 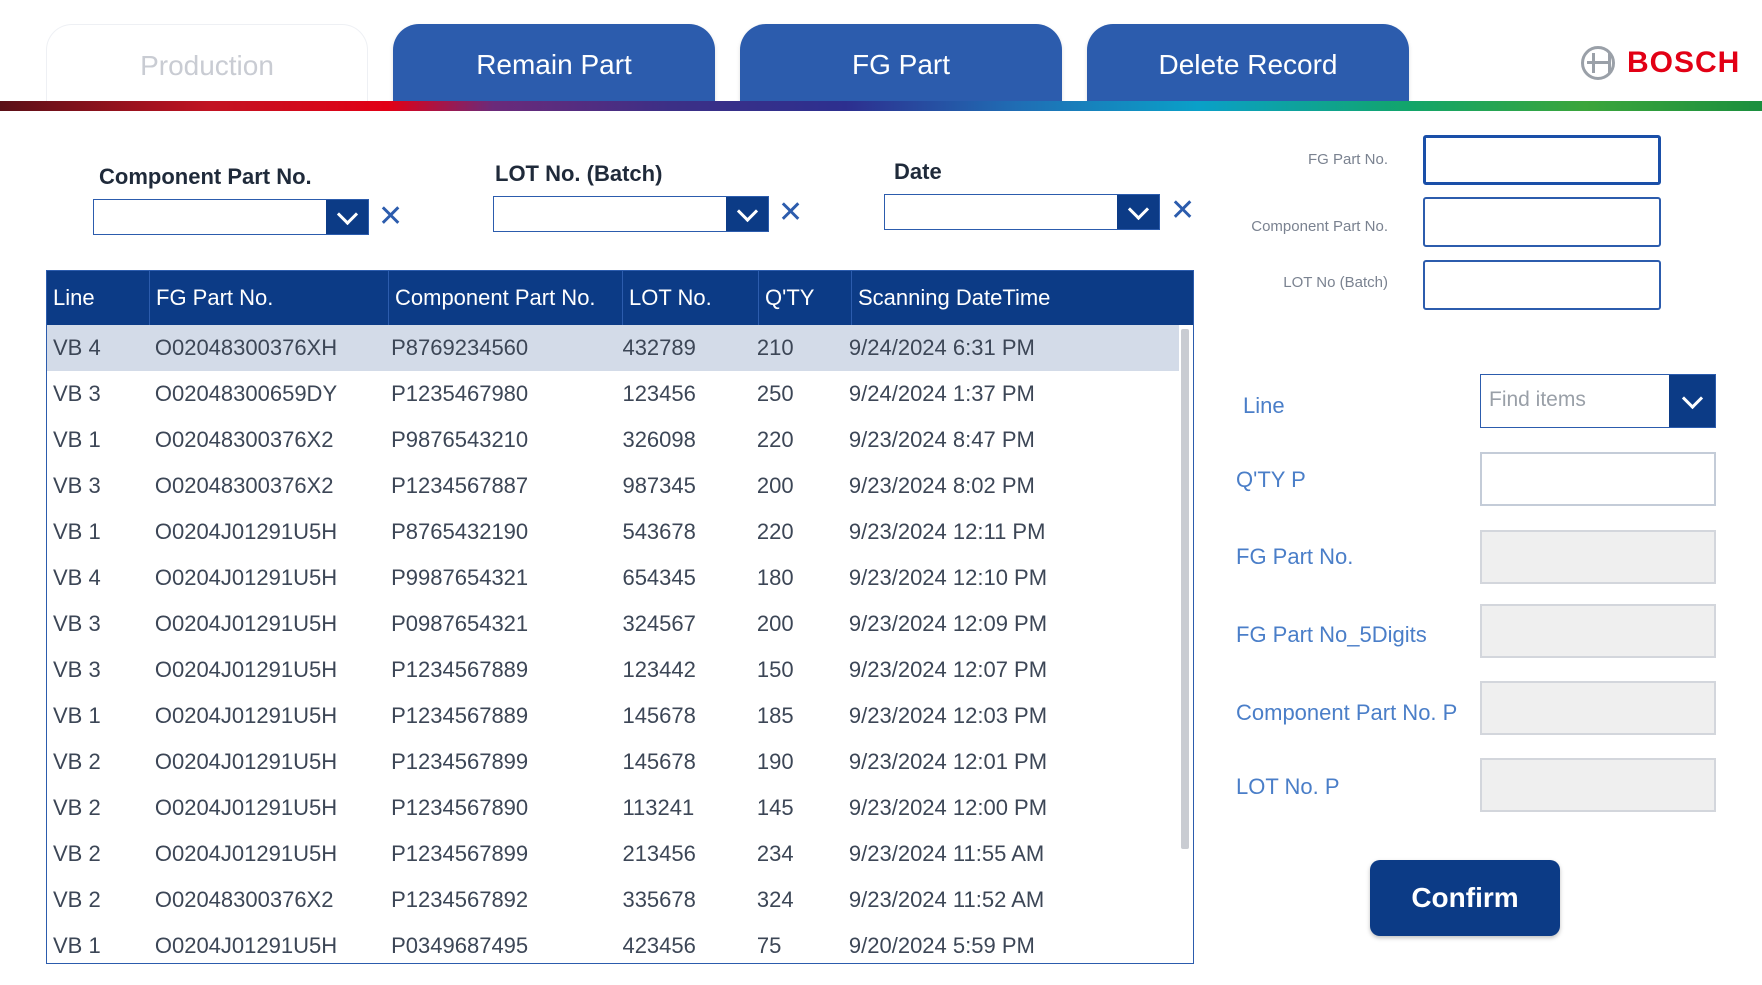 I want to click on column-header-qty: Q'TY, so click(x=805, y=298).